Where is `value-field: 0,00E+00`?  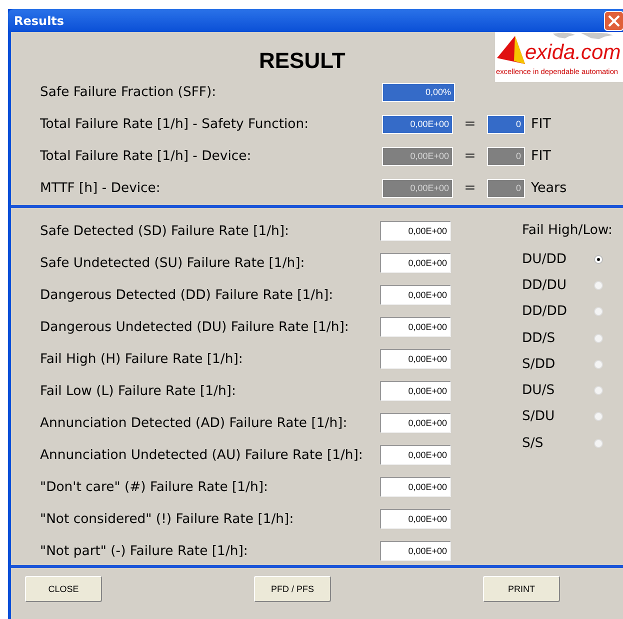
value-field: 0,00E+00 is located at coordinates (417, 124).